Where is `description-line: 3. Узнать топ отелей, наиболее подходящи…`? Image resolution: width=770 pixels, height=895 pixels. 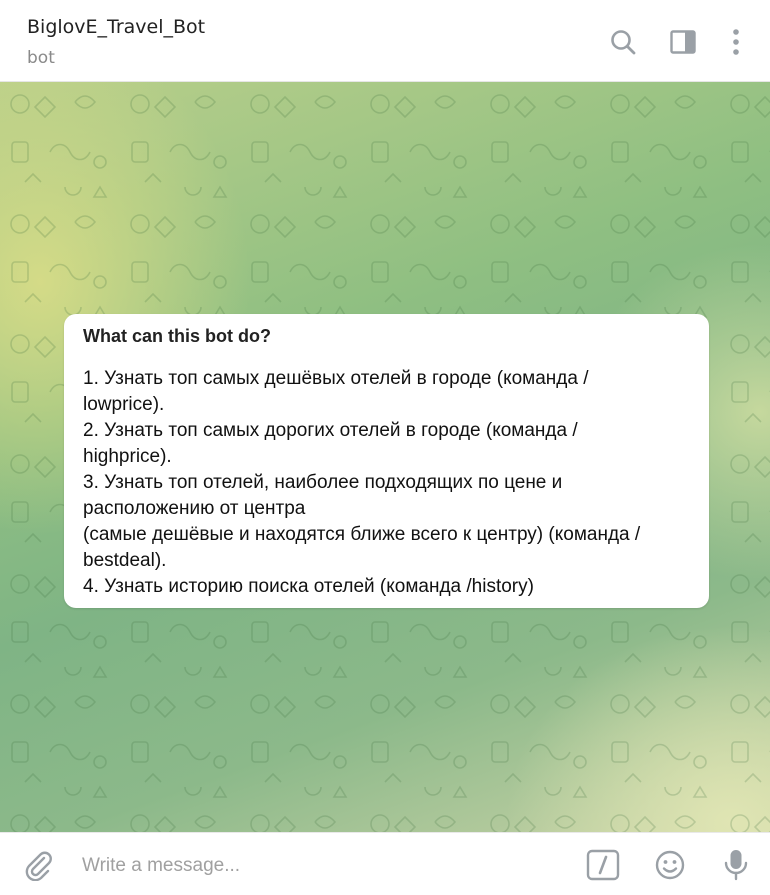
description-line: 3. Узнать топ отелей, наиболее подходящи… is located at coordinates (323, 482).